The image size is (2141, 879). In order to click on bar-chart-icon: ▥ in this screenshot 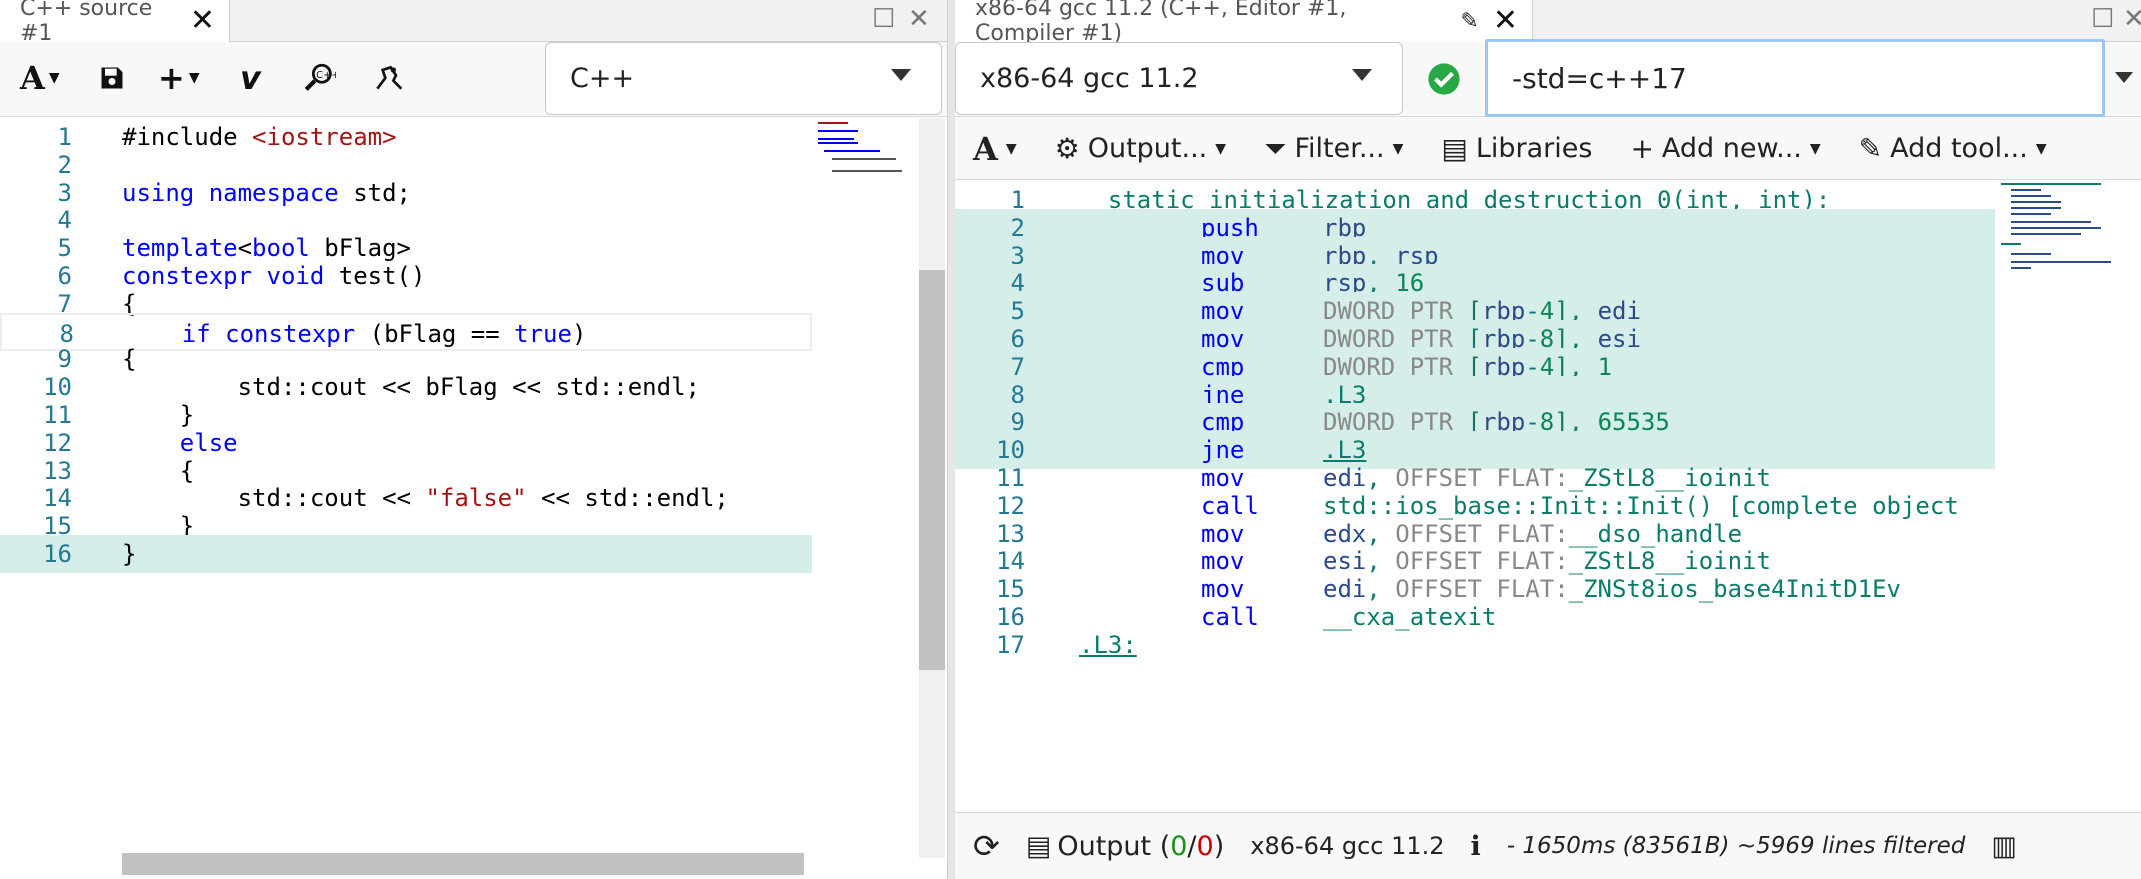, I will do `click(2004, 846)`.